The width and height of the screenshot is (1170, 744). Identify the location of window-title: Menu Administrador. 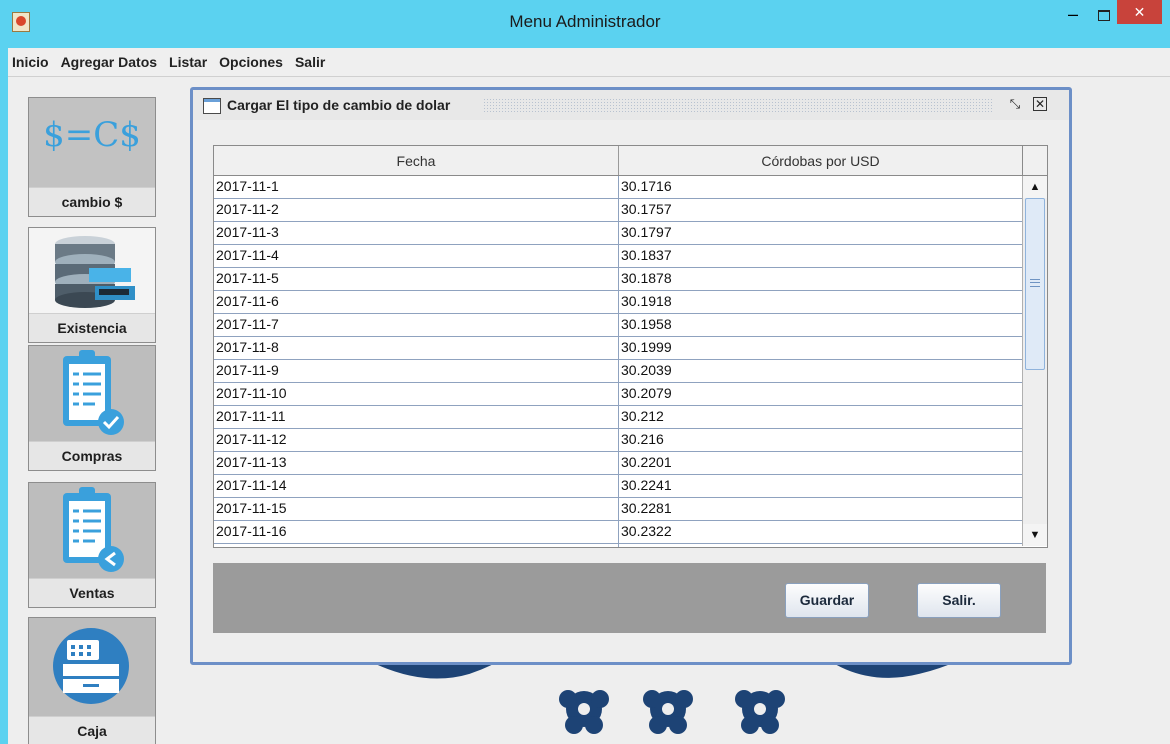
(585, 21).